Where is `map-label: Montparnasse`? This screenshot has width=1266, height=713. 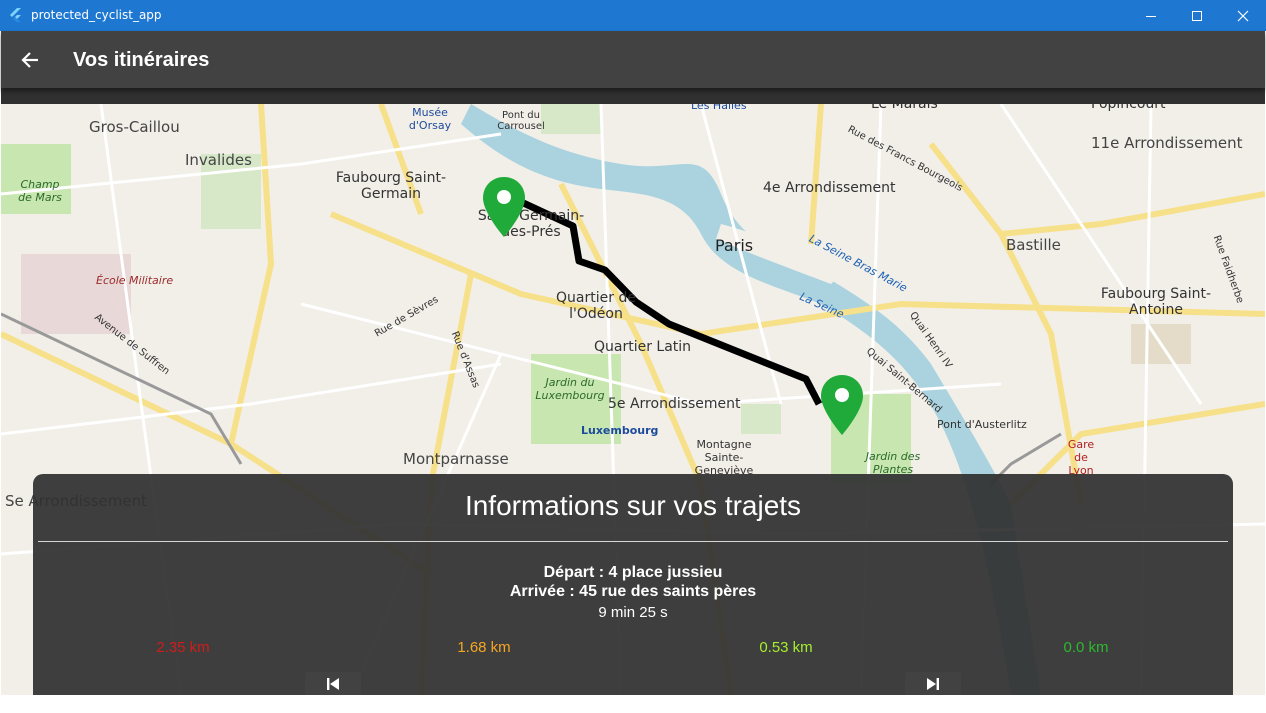
map-label: Montparnasse is located at coordinates (456, 459).